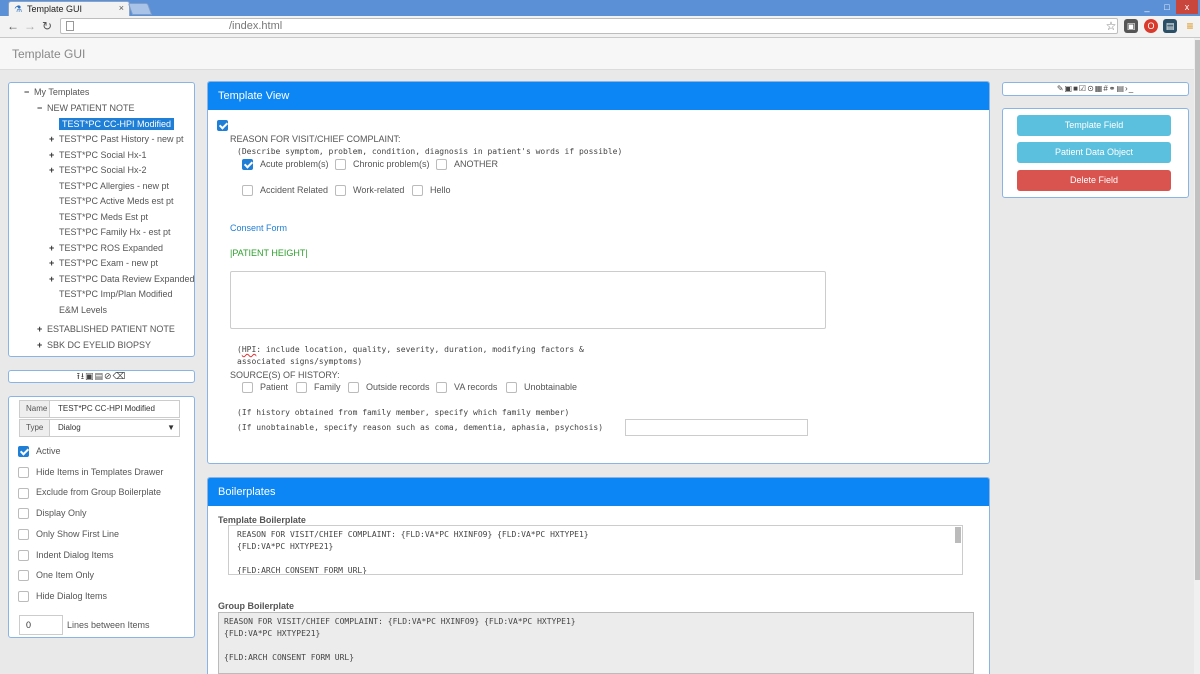 This screenshot has height=674, width=1200. I want to click on property-checkbox: Hide Dialog Items, so click(62, 597).